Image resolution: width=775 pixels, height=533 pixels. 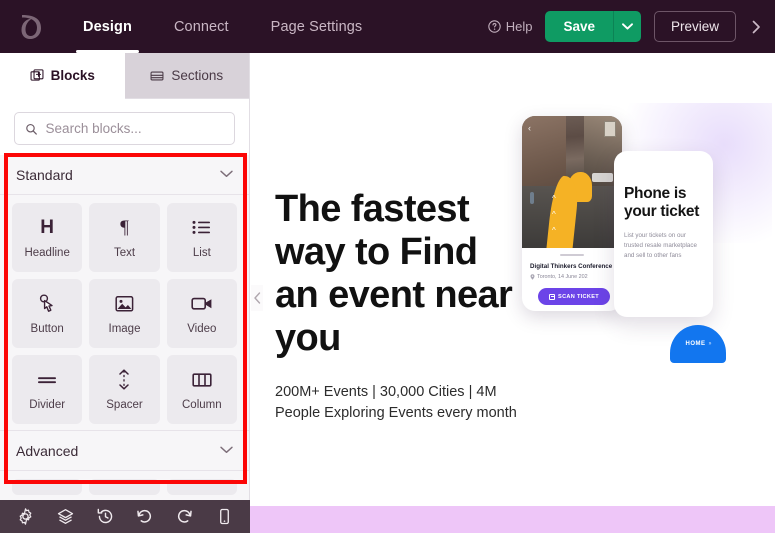 What do you see at coordinates (710, 344) in the screenshot?
I see `home-badge-chevrons: ››` at bounding box center [710, 344].